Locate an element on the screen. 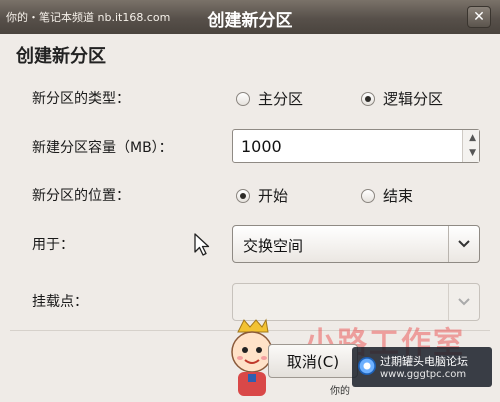 Image resolution: width=500 pixels, height=402 pixels. spin-down-icon: ▼ is located at coordinates (472, 153).